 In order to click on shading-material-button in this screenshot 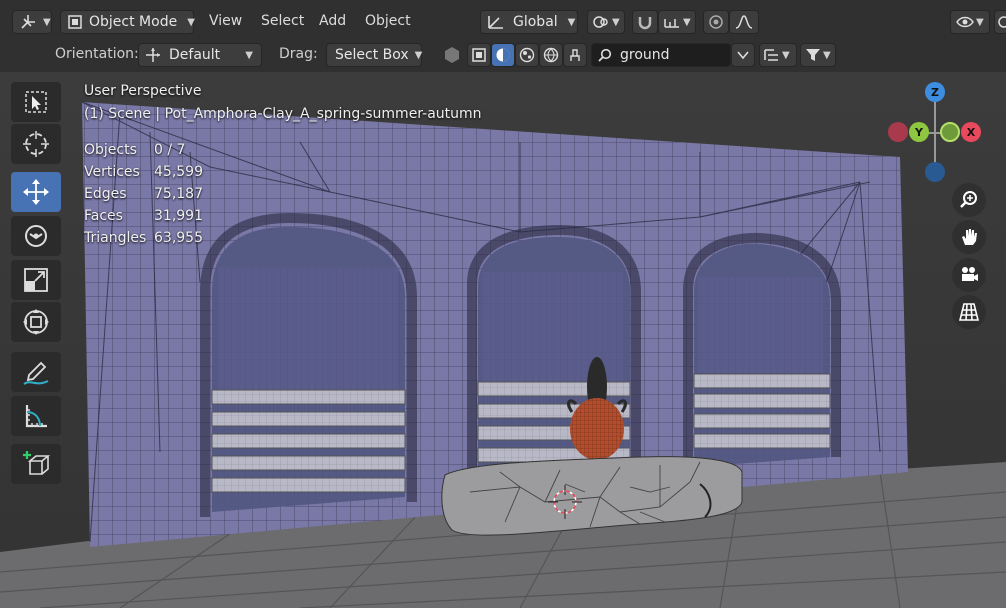, I will do `click(527, 55)`.